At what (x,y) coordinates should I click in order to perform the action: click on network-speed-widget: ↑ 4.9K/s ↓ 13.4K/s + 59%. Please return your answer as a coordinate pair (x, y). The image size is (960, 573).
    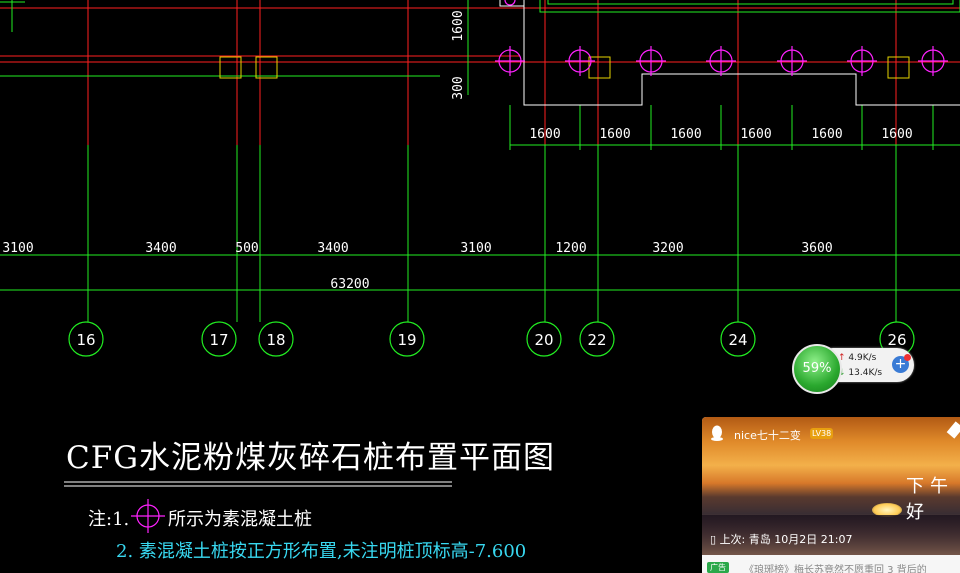
    Looking at the image, I should click on (854, 369).